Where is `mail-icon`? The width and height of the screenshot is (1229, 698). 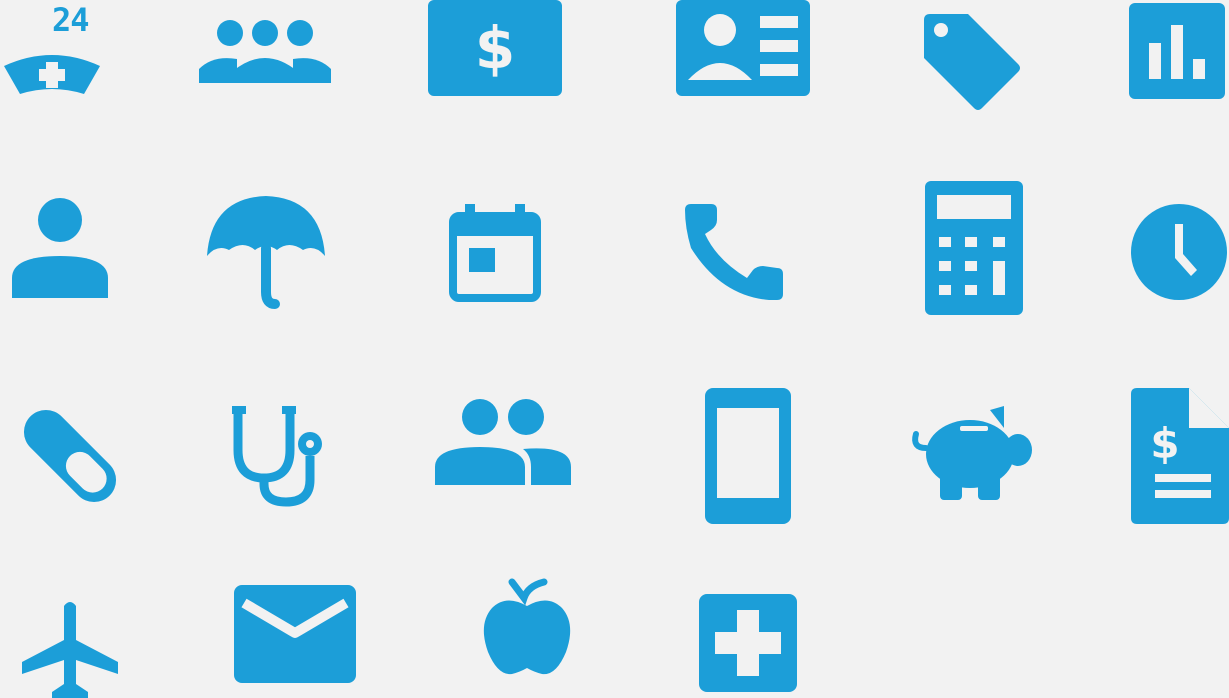 mail-icon is located at coordinates (295, 634).